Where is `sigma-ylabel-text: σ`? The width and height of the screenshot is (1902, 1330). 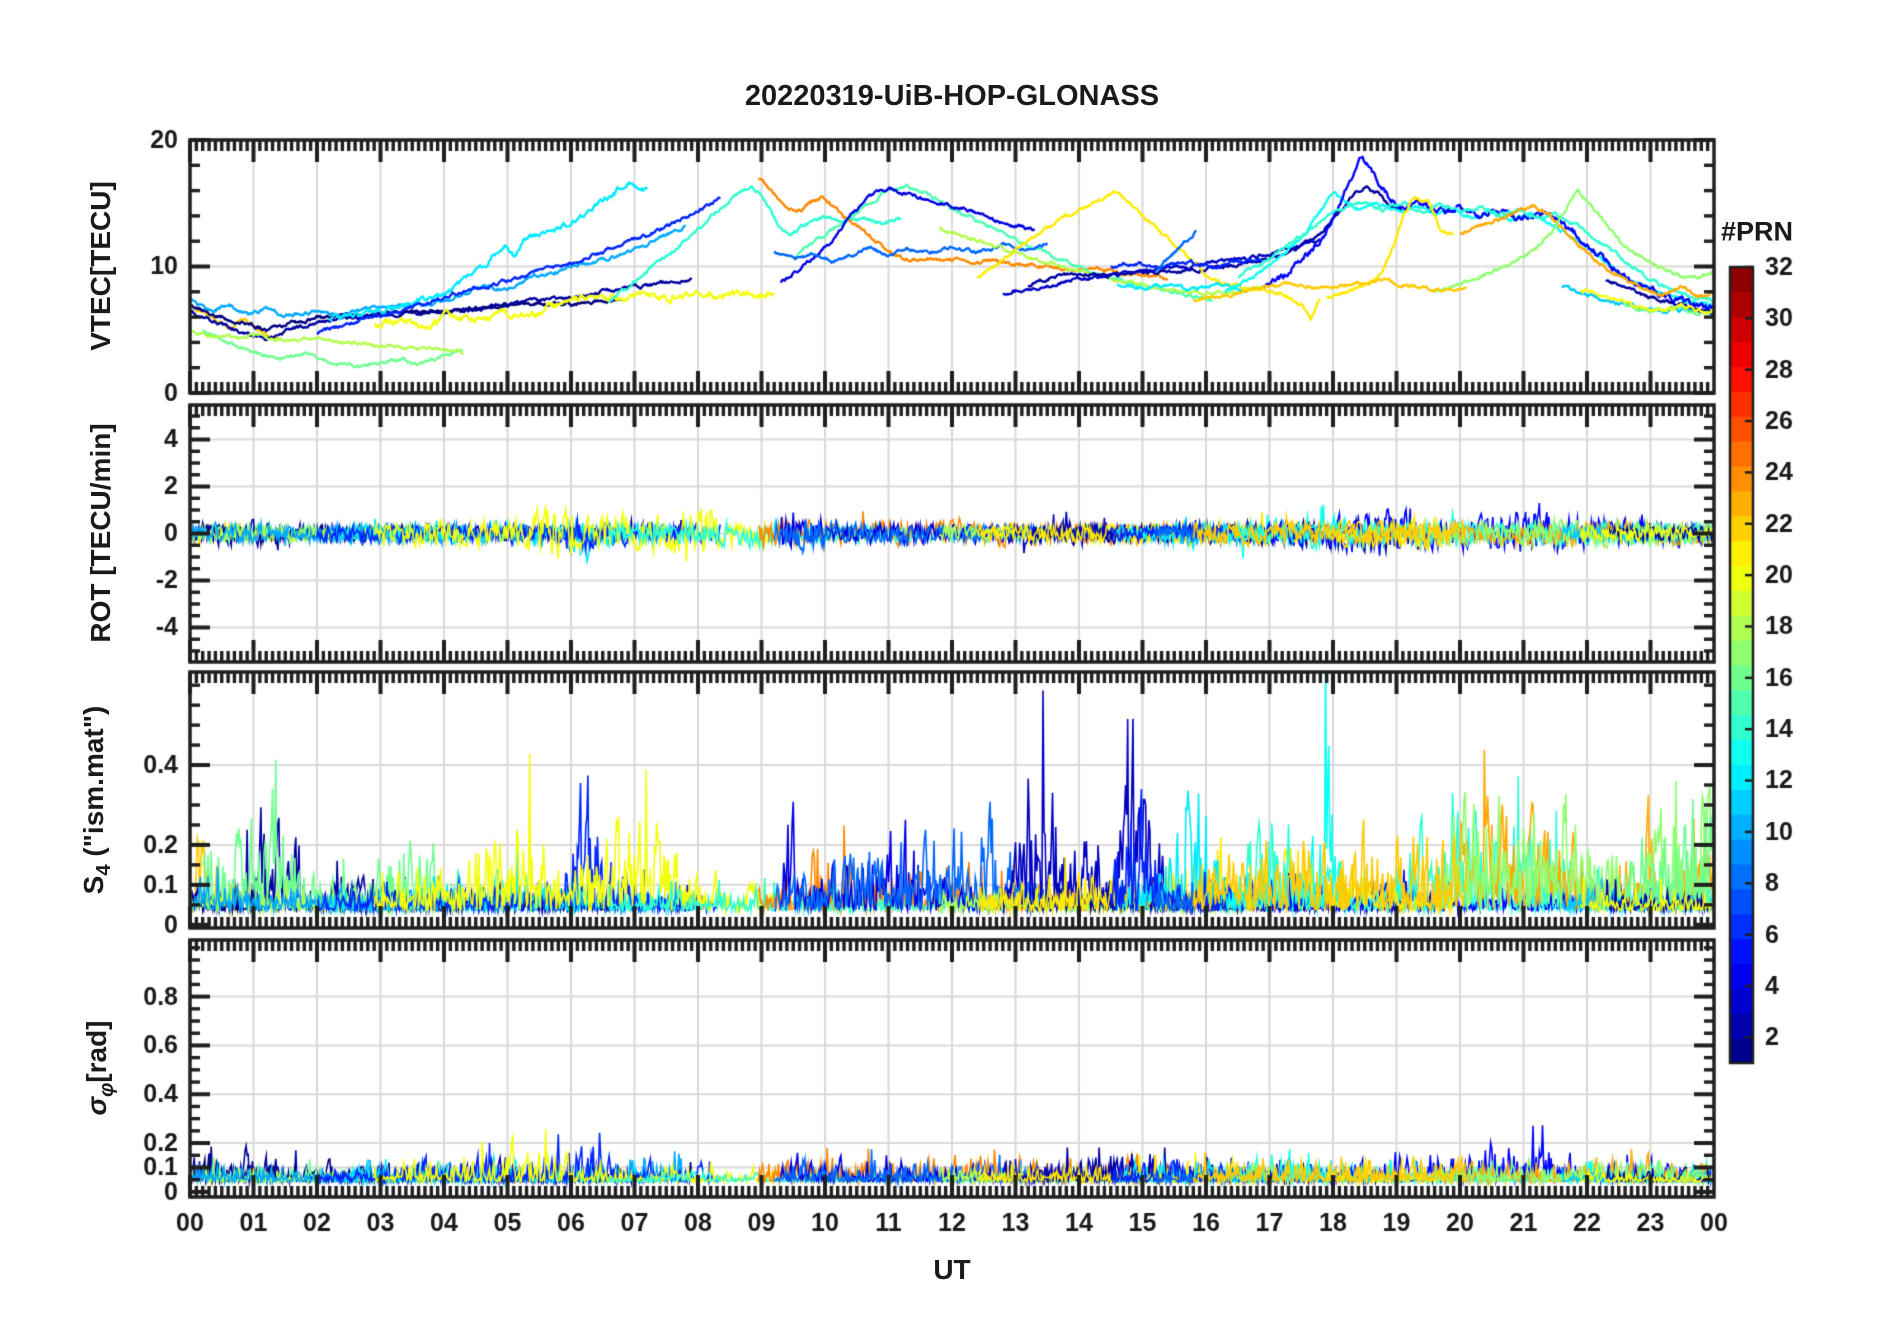 sigma-ylabel-text: σ is located at coordinates (97, 1106).